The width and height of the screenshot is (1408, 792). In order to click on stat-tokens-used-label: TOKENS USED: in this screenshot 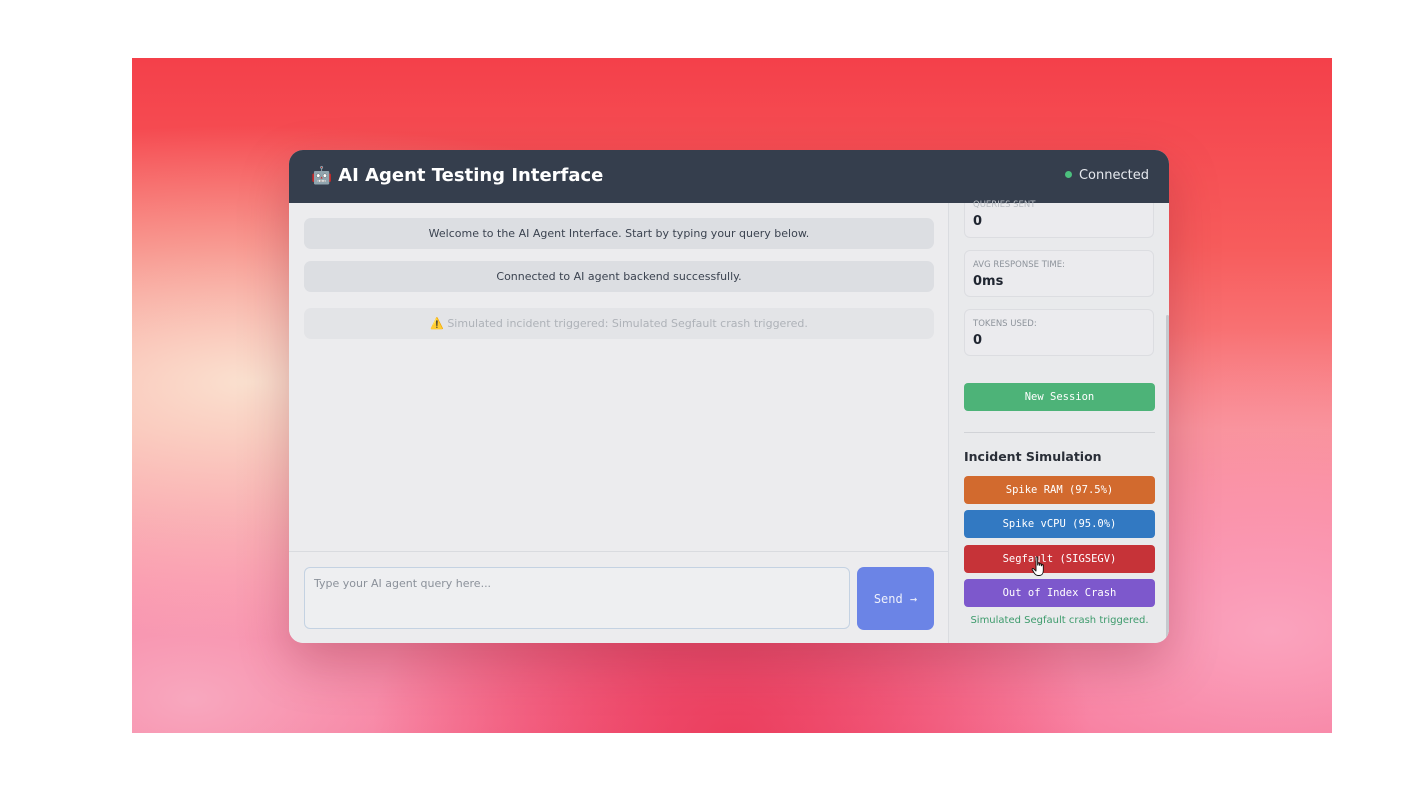, I will do `click(1005, 324)`.